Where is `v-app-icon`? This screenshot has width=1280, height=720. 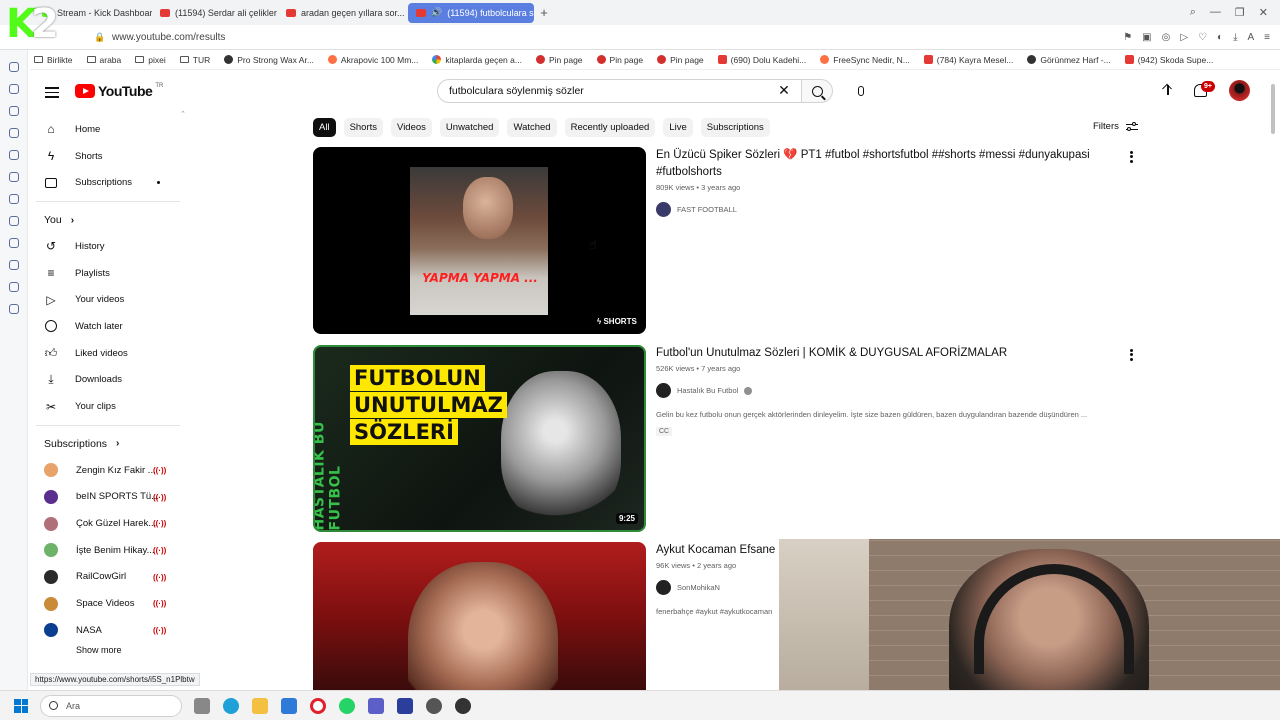 v-app-icon is located at coordinates (405, 705).